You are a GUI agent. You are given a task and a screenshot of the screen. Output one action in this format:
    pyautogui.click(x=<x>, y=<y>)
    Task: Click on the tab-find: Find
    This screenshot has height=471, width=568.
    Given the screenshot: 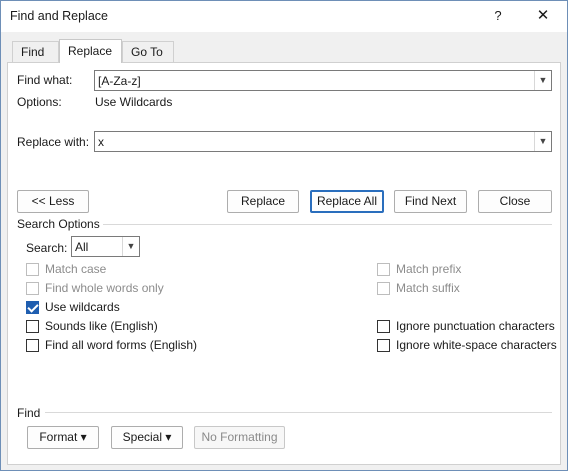 What is the action you would take?
    pyautogui.click(x=35, y=51)
    